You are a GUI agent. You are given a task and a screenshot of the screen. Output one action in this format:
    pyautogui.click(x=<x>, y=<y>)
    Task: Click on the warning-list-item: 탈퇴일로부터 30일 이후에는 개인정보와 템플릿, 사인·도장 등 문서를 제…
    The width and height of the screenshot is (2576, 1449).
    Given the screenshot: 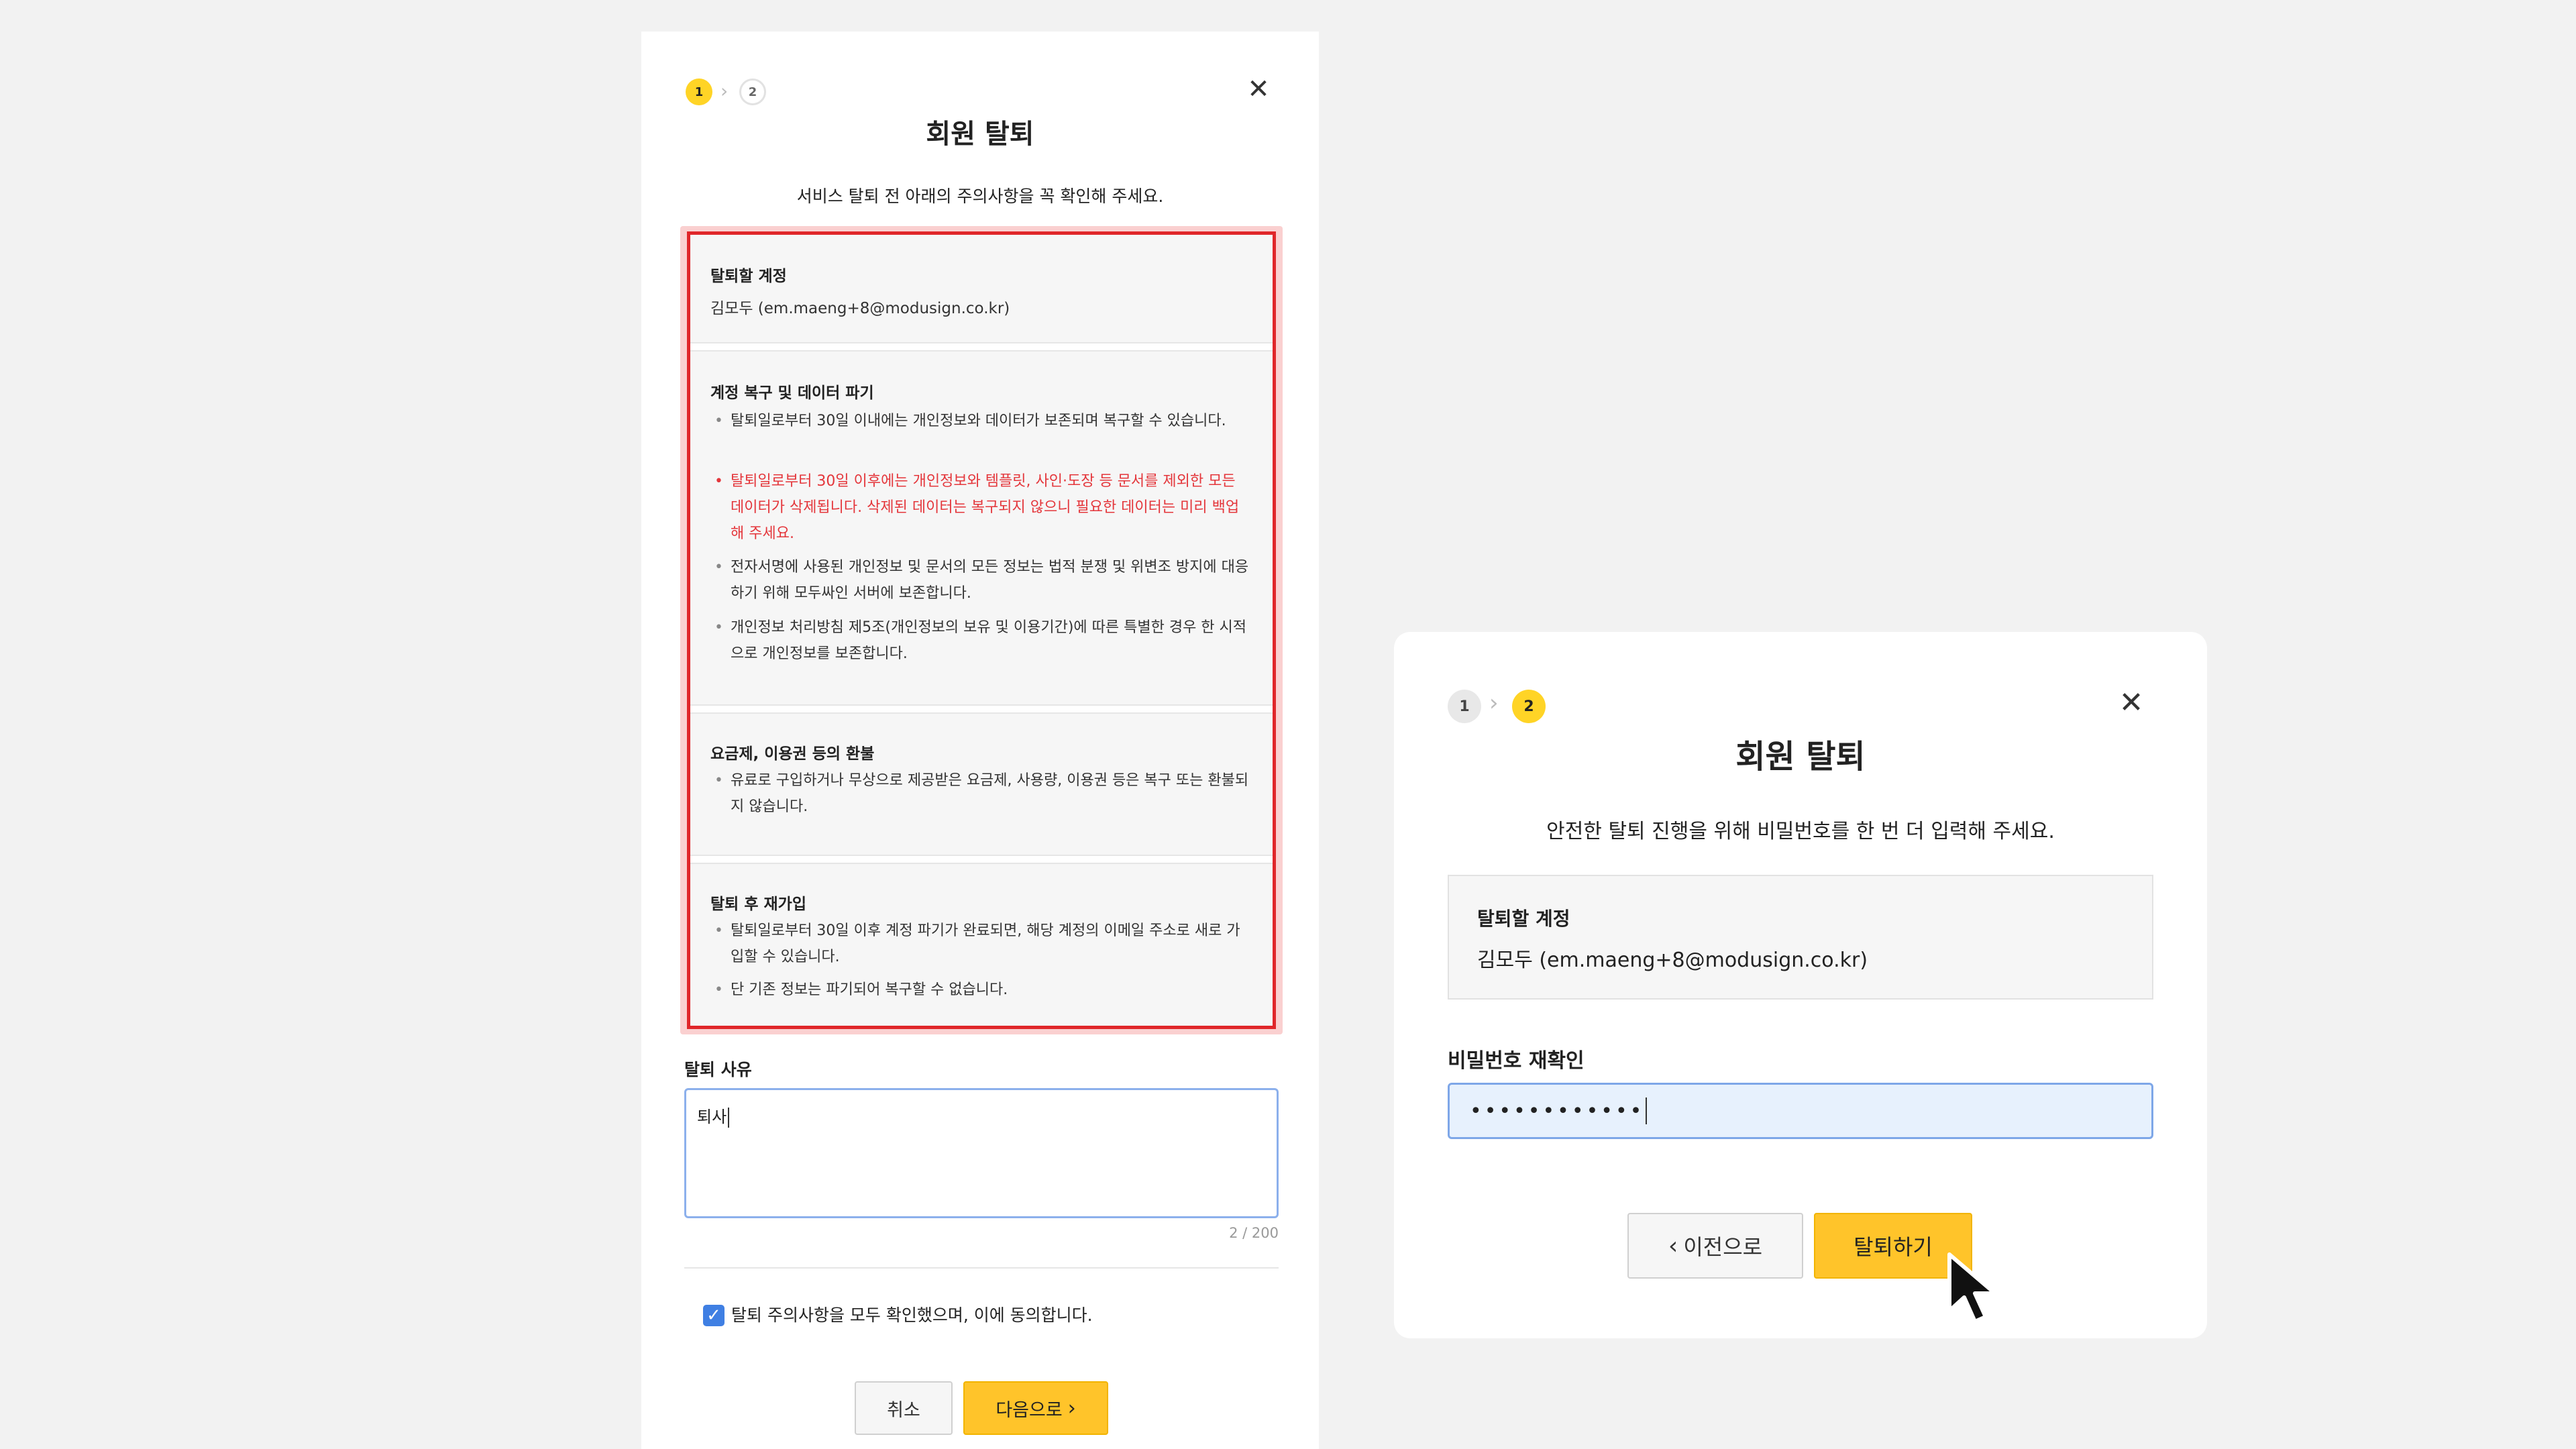 What is the action you would take?
    pyautogui.click(x=981, y=507)
    